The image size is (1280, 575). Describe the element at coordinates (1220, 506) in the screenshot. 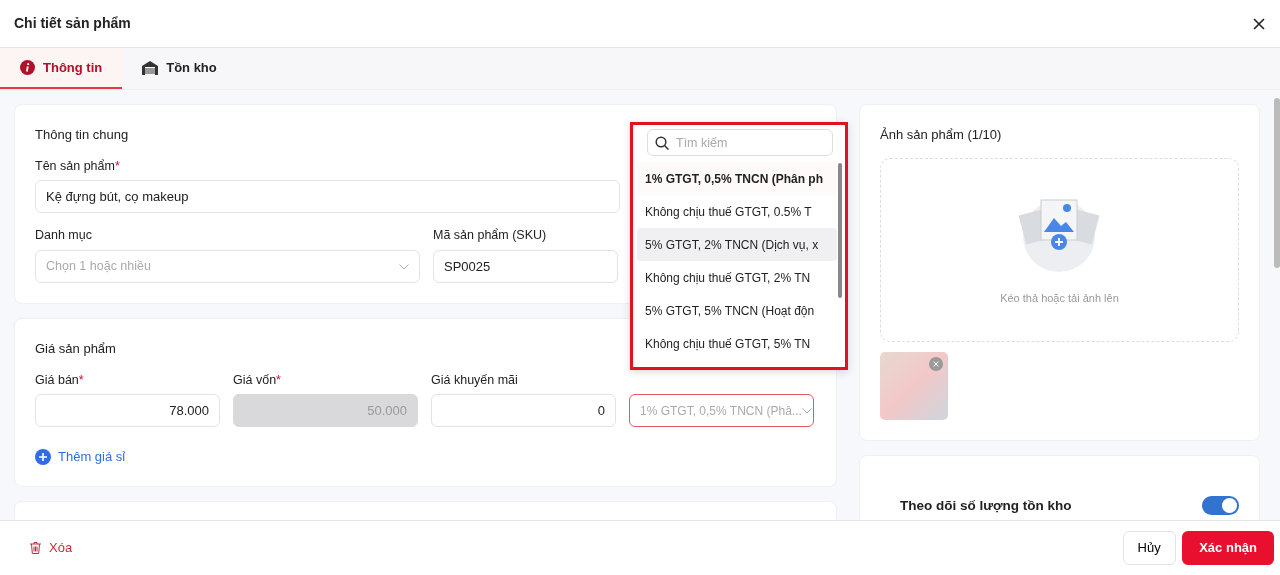

I see `toggle-switch` at that location.